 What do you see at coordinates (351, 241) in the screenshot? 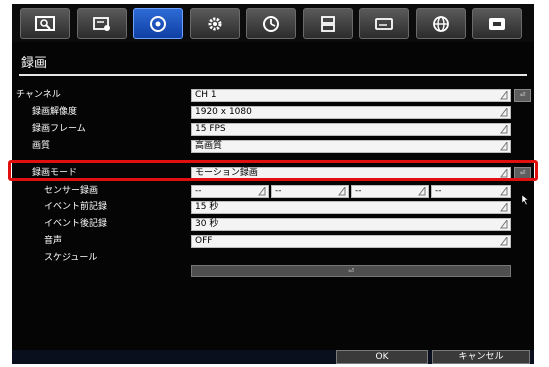
I see `audio-select: OFF` at bounding box center [351, 241].